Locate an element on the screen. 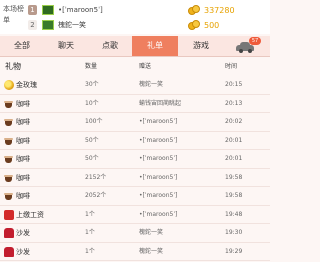  tab-song-request: 点歌 is located at coordinates (110, 46).